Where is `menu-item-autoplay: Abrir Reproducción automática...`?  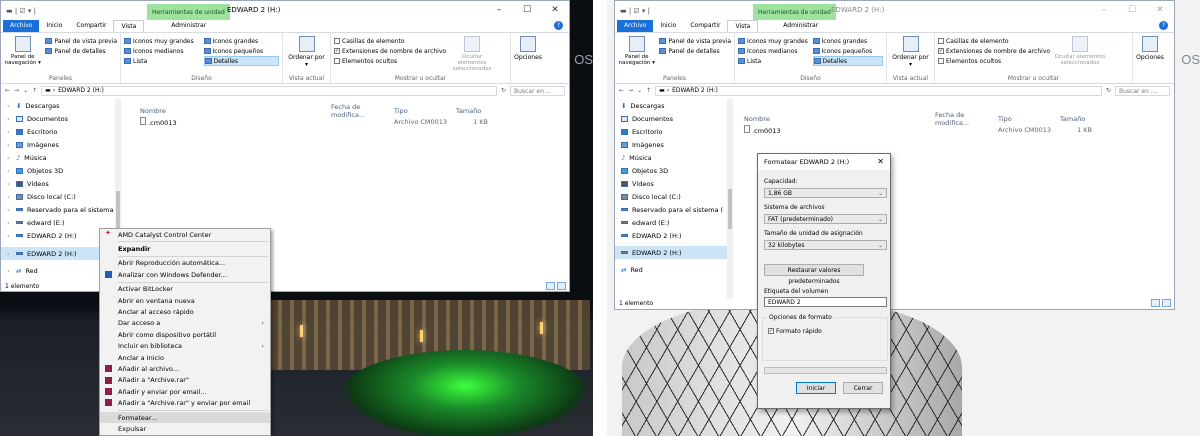 menu-item-autoplay: Abrir Reproducción automática... is located at coordinates (185, 263).